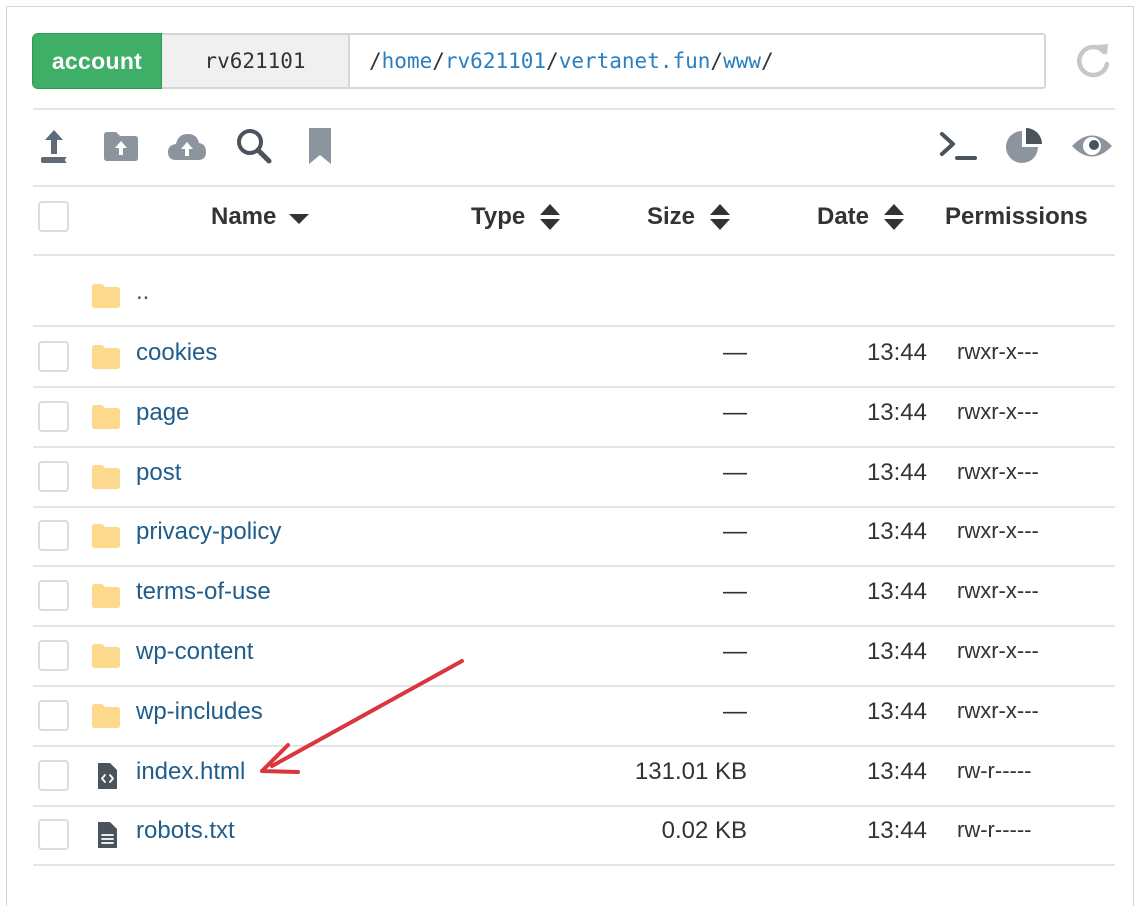 The image size is (1142, 906). I want to click on pie-chart-icon, so click(1025, 146).